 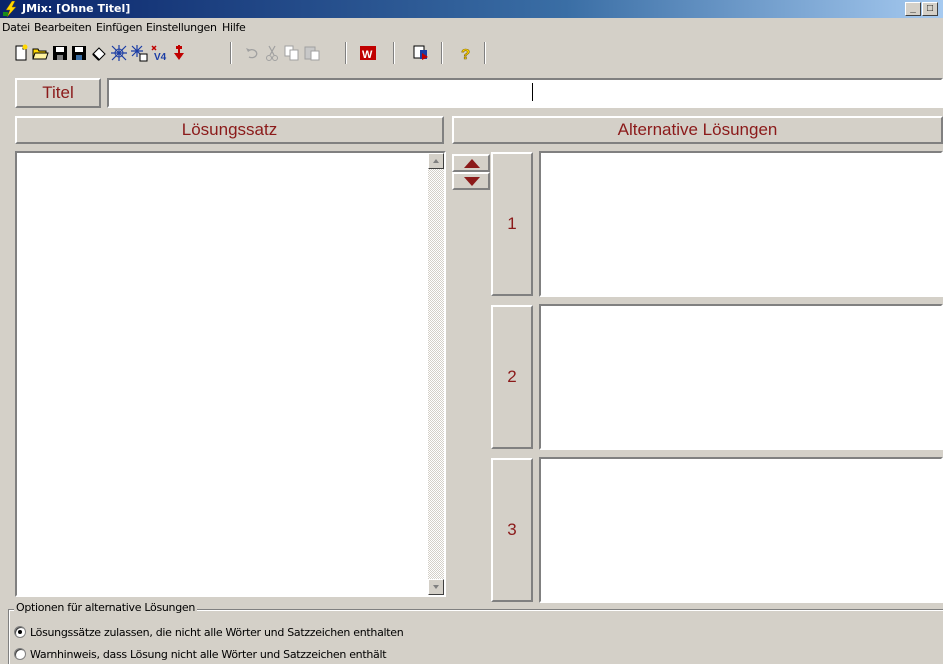 I want to click on scroll-down-button, so click(x=436, y=587).